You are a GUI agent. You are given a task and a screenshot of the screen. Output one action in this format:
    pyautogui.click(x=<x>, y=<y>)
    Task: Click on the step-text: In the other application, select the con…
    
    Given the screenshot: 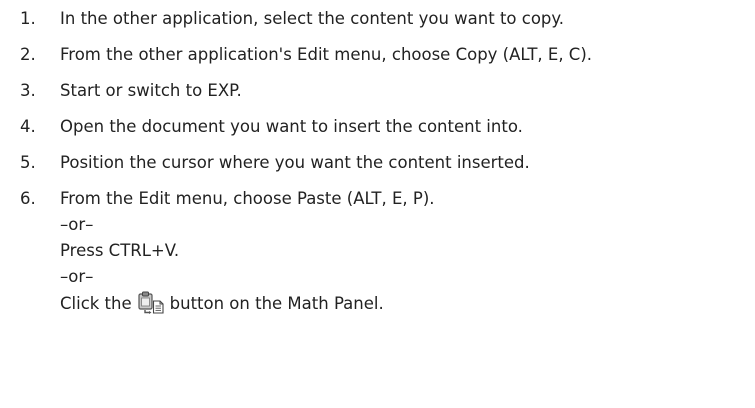 What is the action you would take?
    pyautogui.click(x=312, y=18)
    